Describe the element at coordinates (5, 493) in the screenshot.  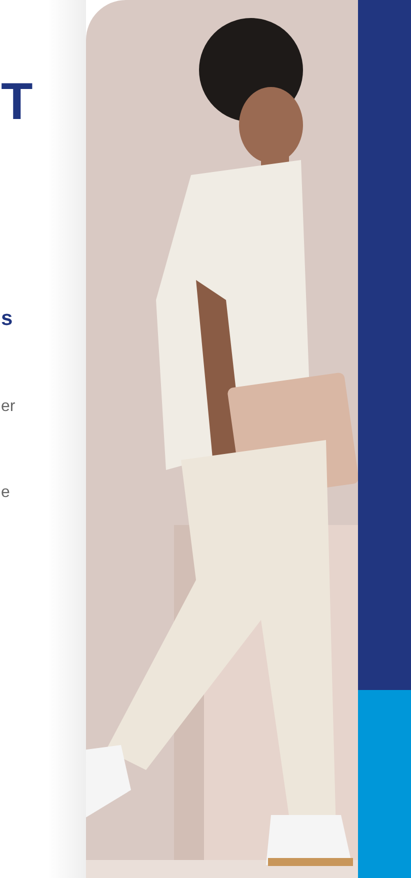
I see `body-text: e` at that location.